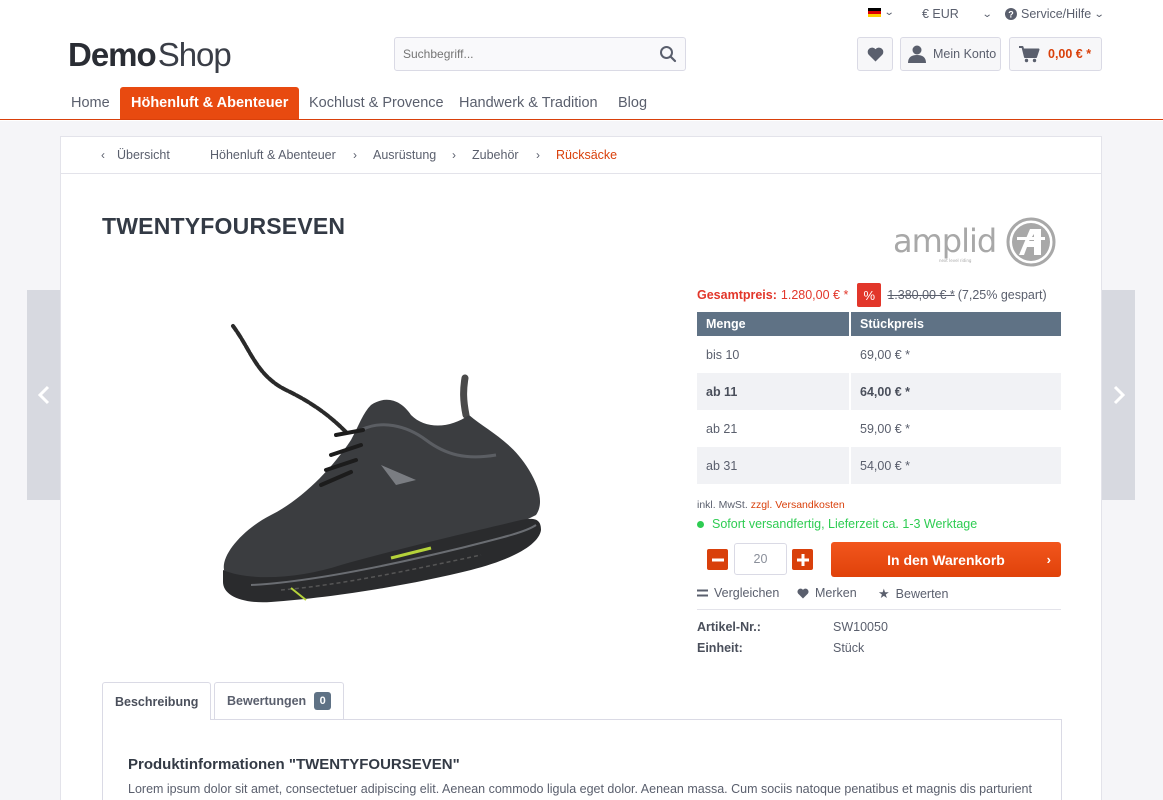 The height and width of the screenshot is (800, 1163). I want to click on product-title: TWENTYFOURSEVEN, so click(224, 226).